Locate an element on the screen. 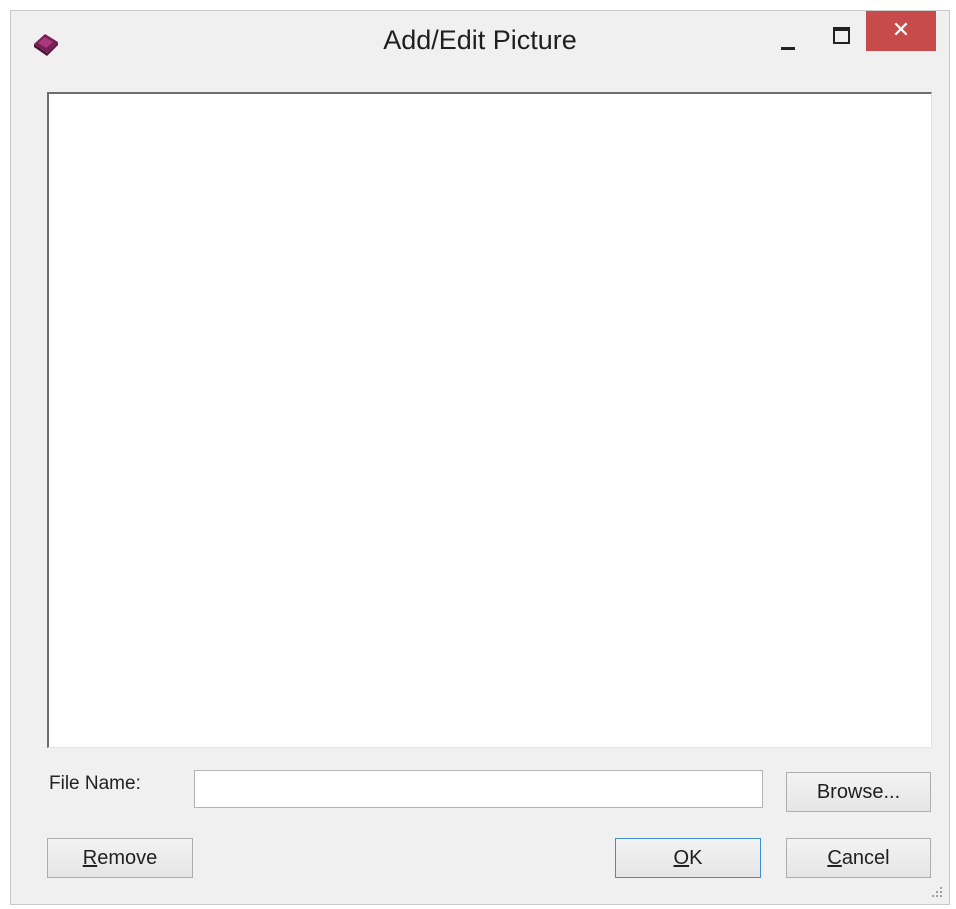  remove-button: Remove is located at coordinates (120, 858).